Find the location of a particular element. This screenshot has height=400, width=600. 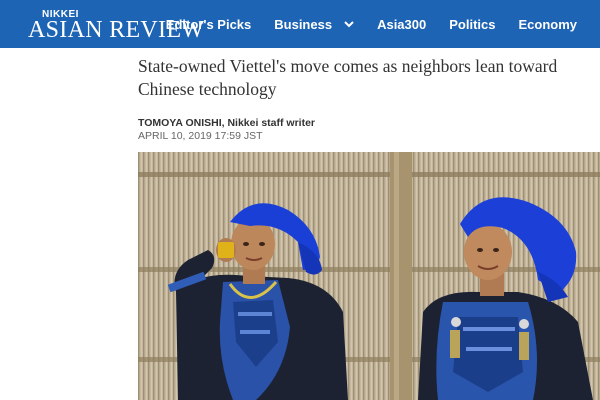

article-date: APRIL 10, 2019 17:59 JST is located at coordinates (200, 136).